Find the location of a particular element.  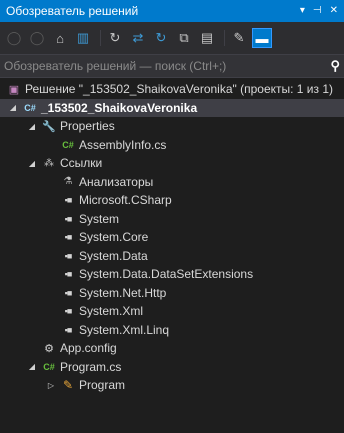

tree-item-label: System.Core is located at coordinates (114, 237).